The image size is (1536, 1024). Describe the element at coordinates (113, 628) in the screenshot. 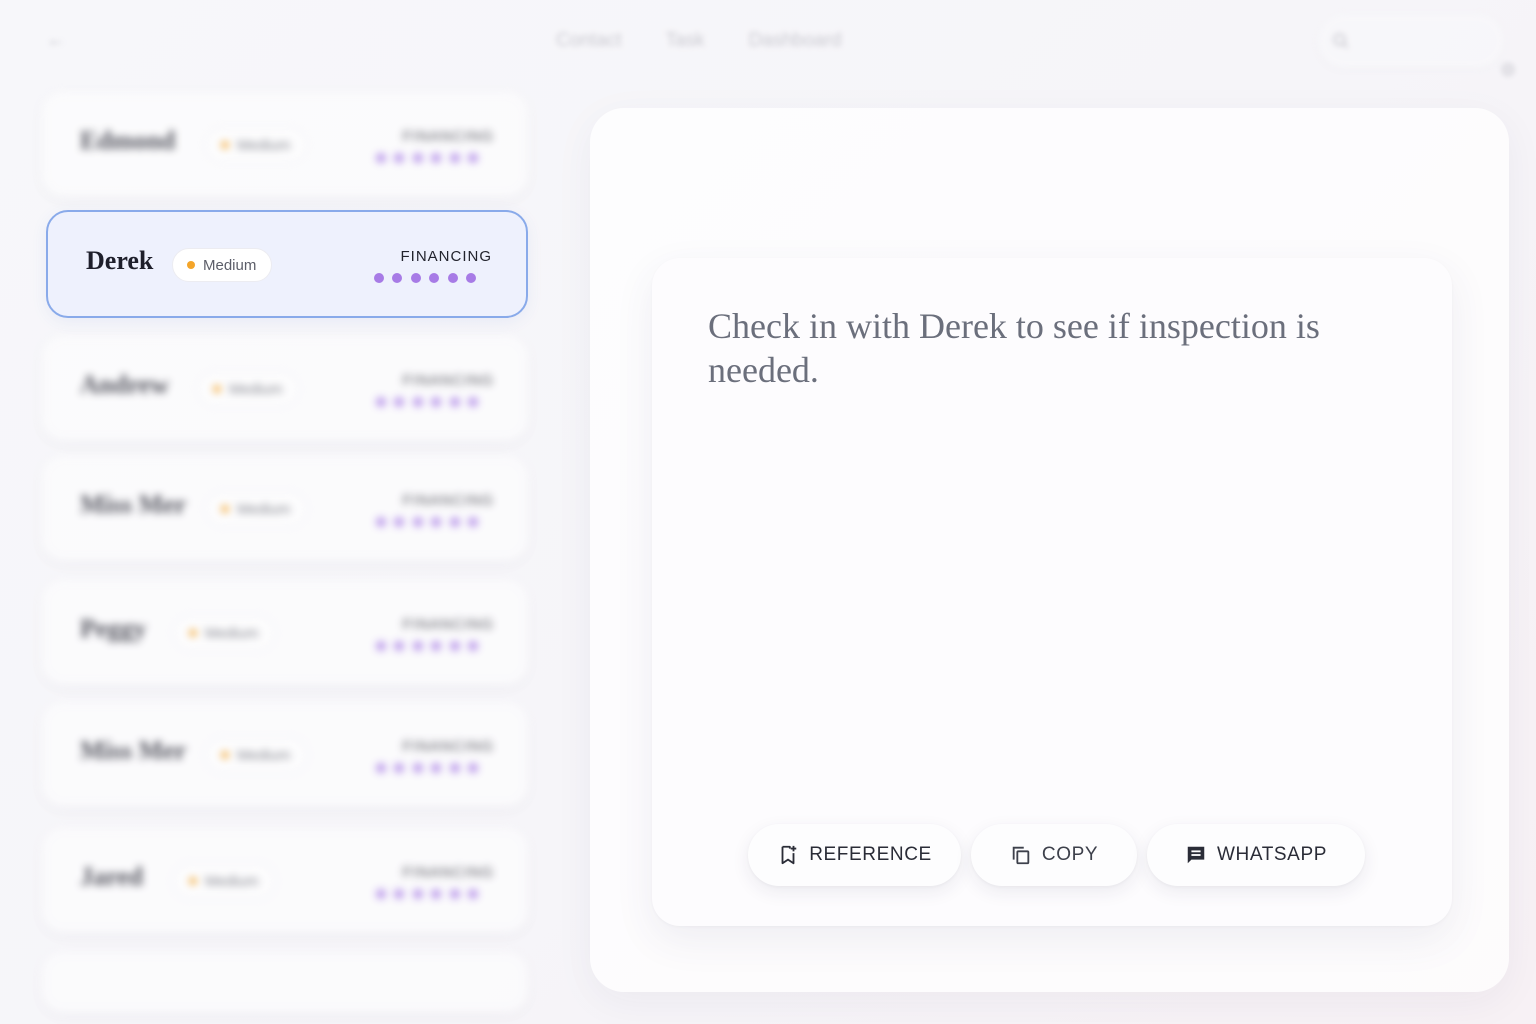

I see `lead-name: Peggy` at that location.